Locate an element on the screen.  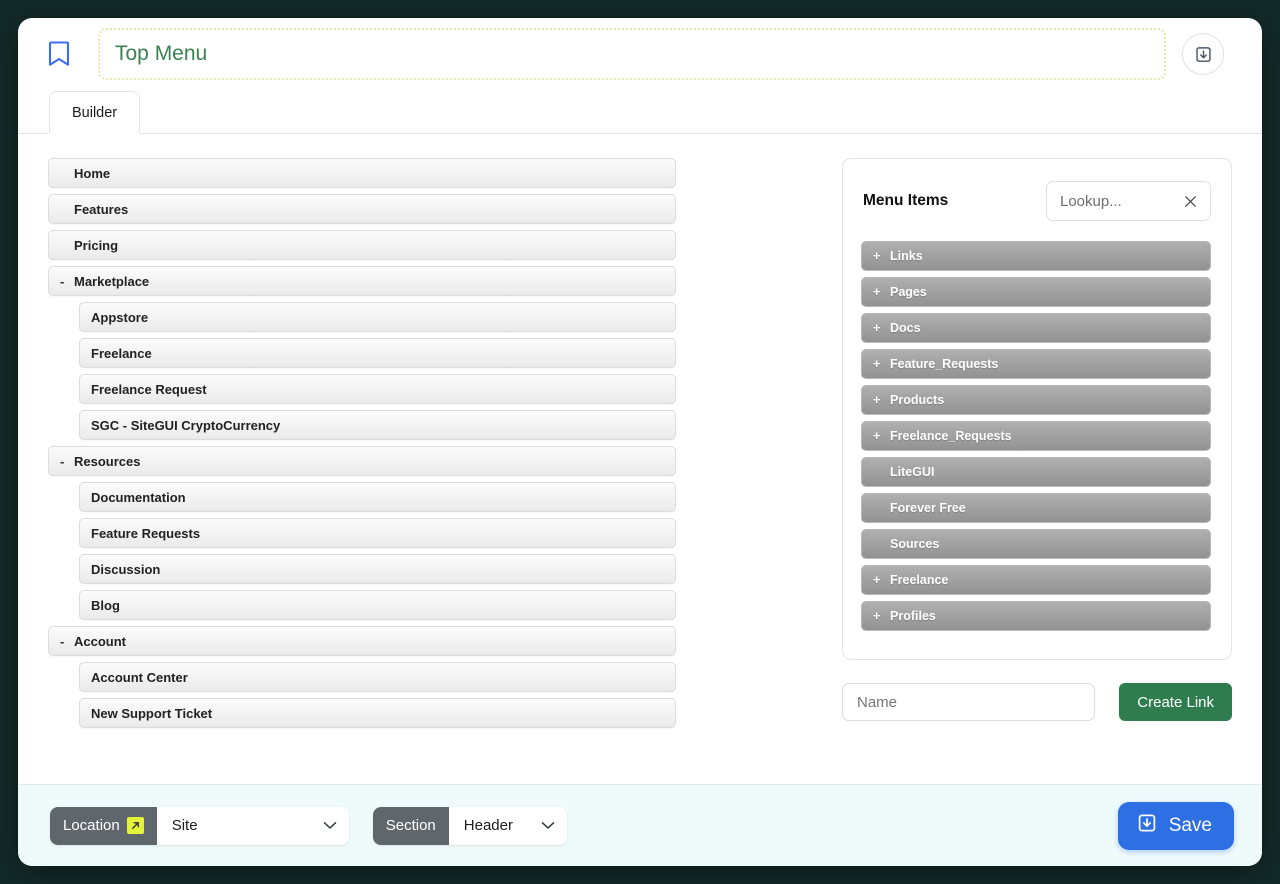
menu-item-entry: + Links is located at coordinates (1036, 256).